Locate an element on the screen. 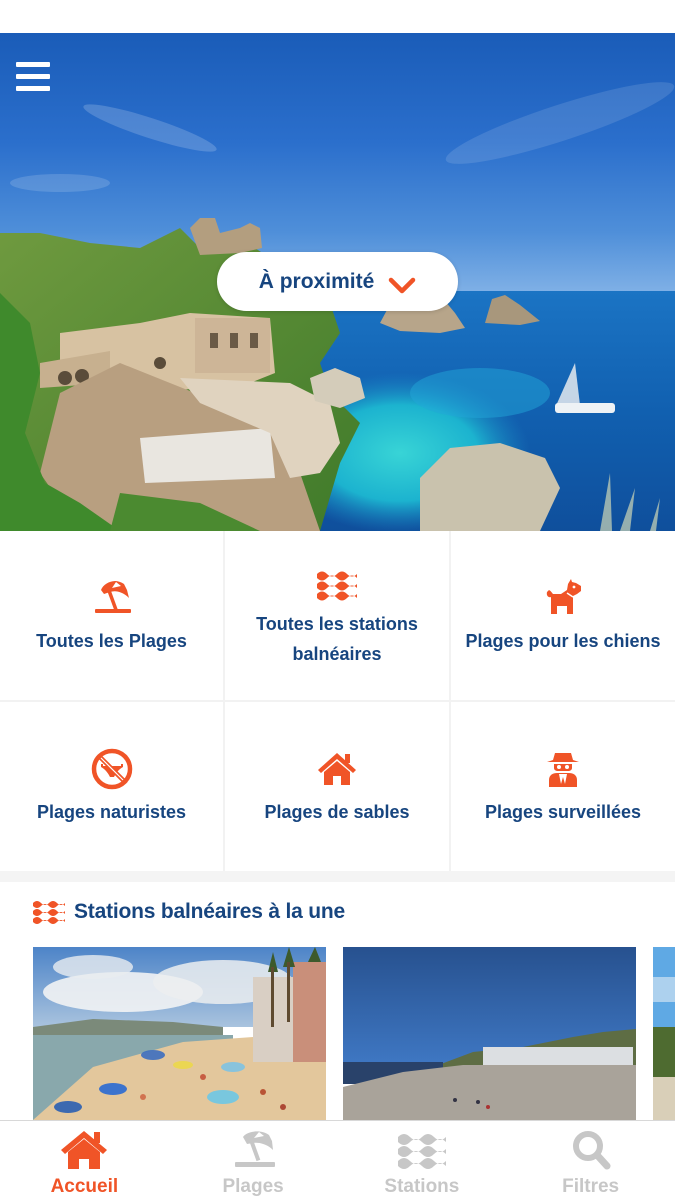  tab-accueil: Accueil is located at coordinates (84, 1160).